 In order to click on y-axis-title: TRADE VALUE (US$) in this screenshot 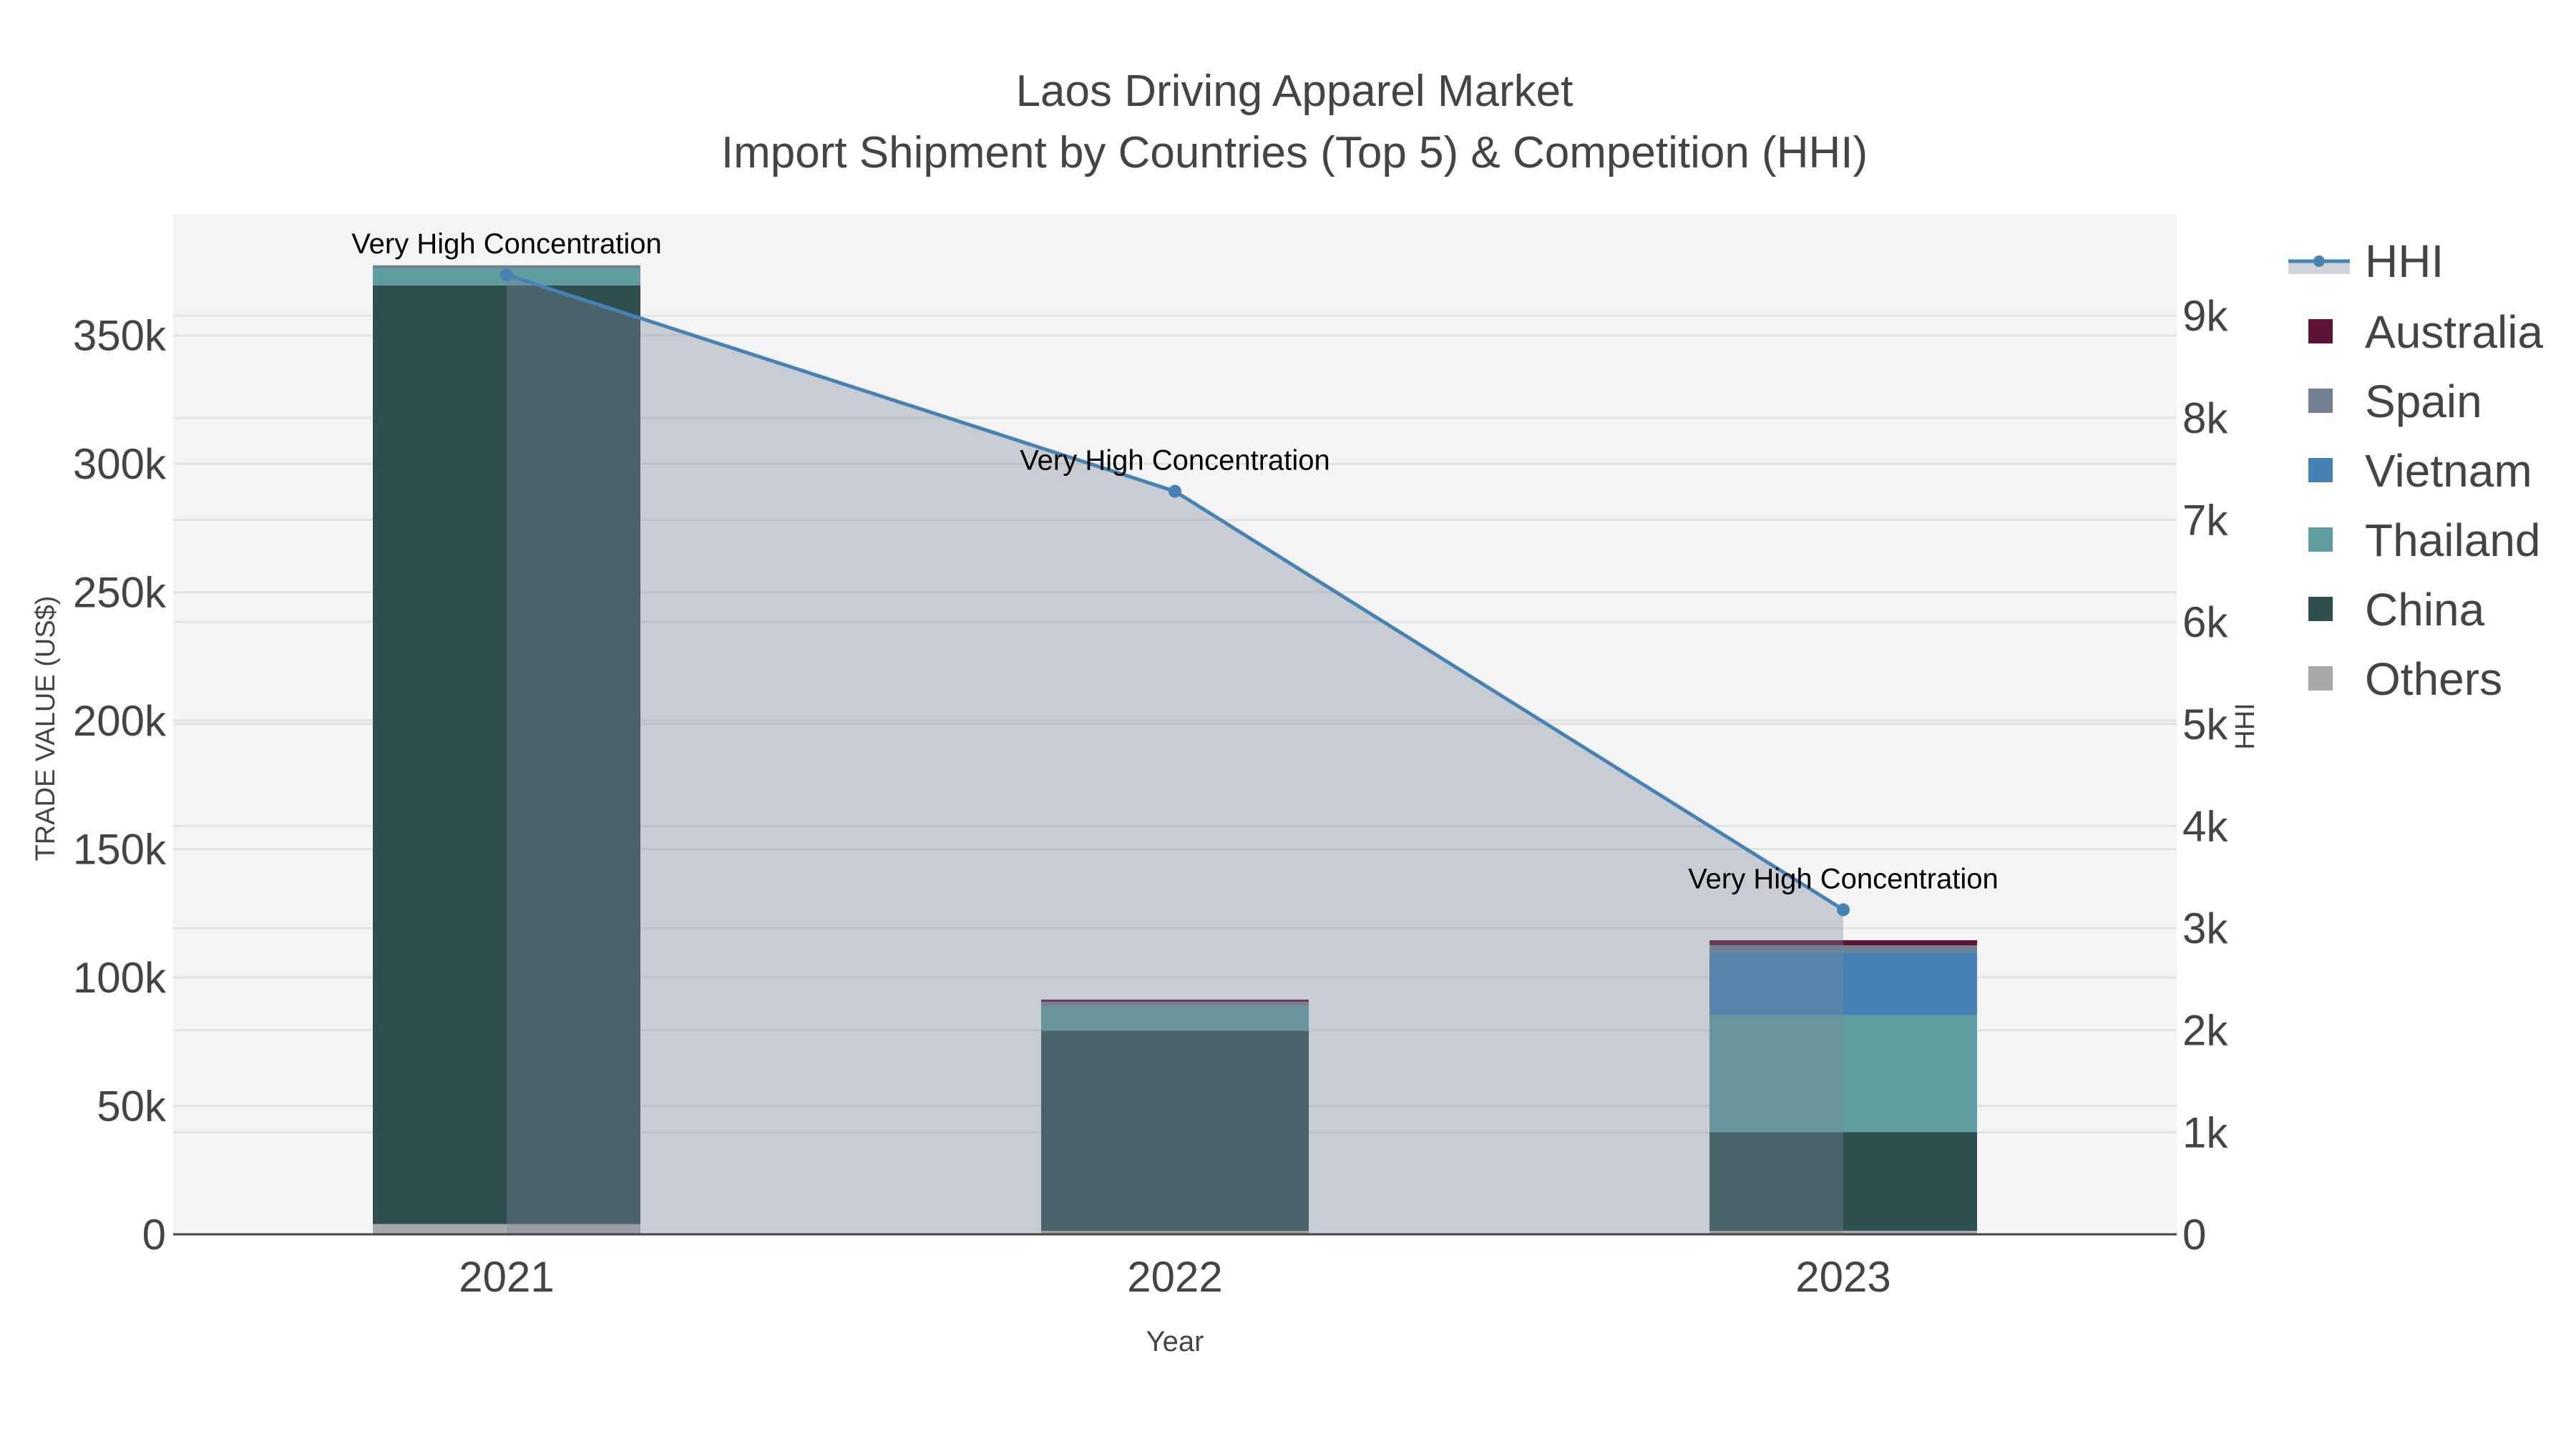, I will do `click(46, 729)`.